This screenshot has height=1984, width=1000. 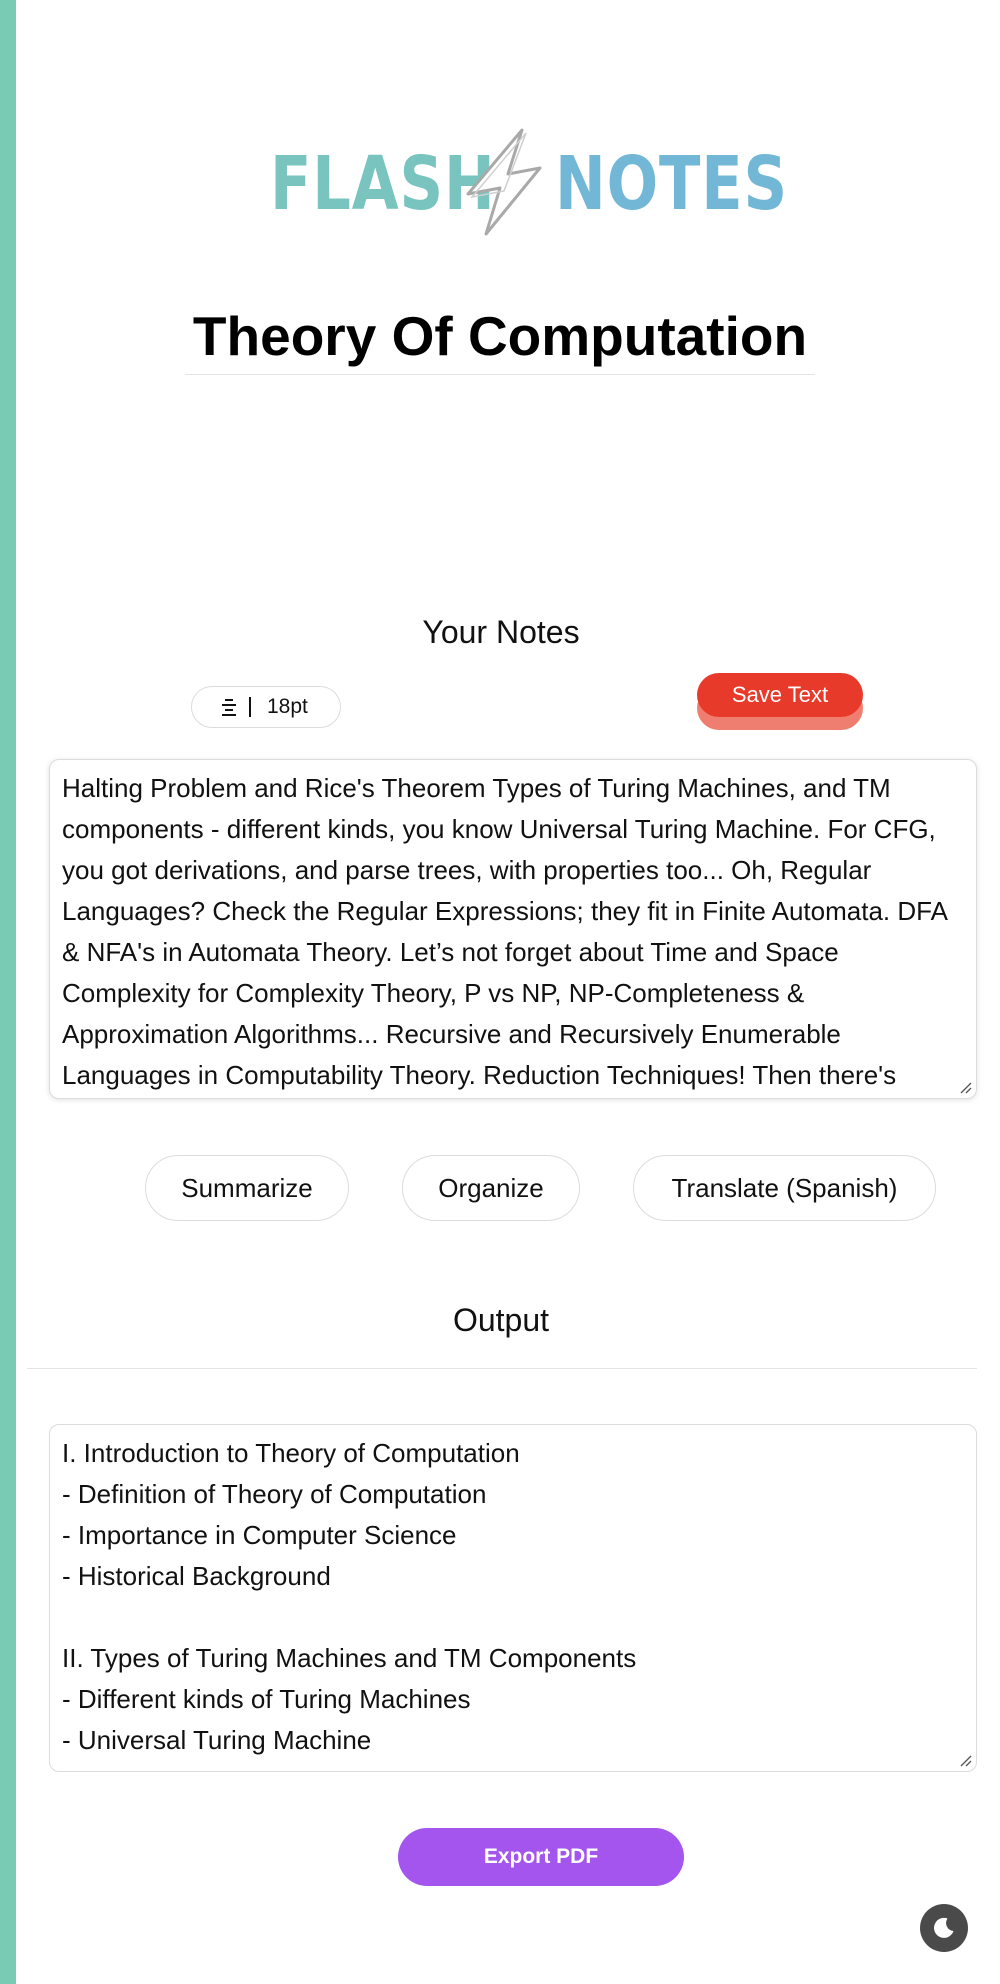 I want to click on page-title: Theory Of Computation, so click(x=500, y=336).